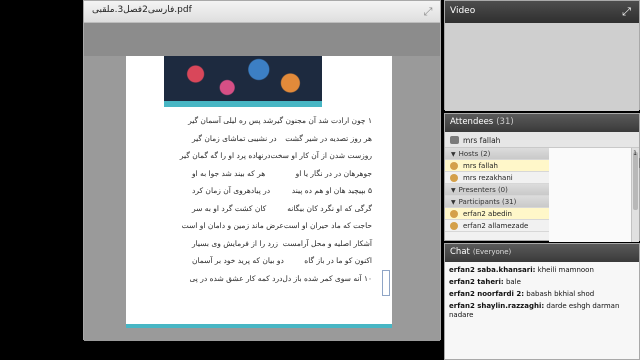 The height and width of the screenshot is (360, 640). What do you see at coordinates (262, 12) in the screenshot?
I see `document-titlebar: فارسی2فصل3.ملقبی.pdf ⤢` at bounding box center [262, 12].